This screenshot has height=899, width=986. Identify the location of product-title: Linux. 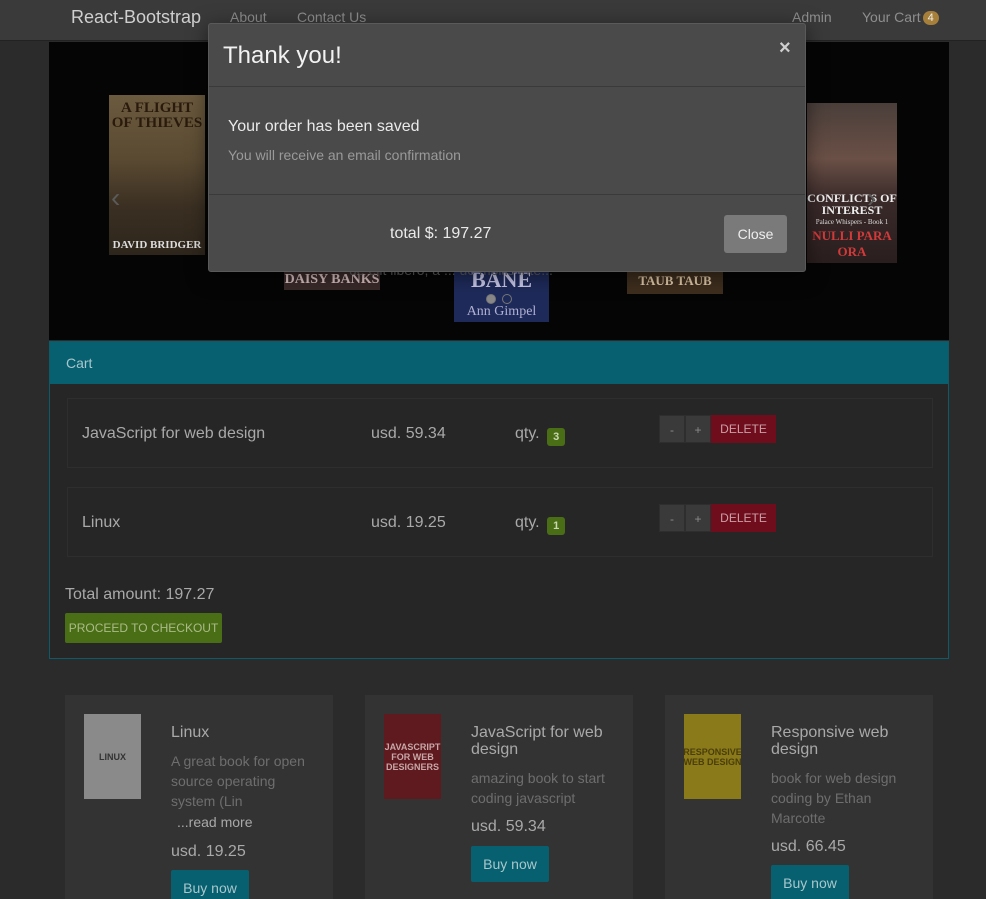
(190, 732).